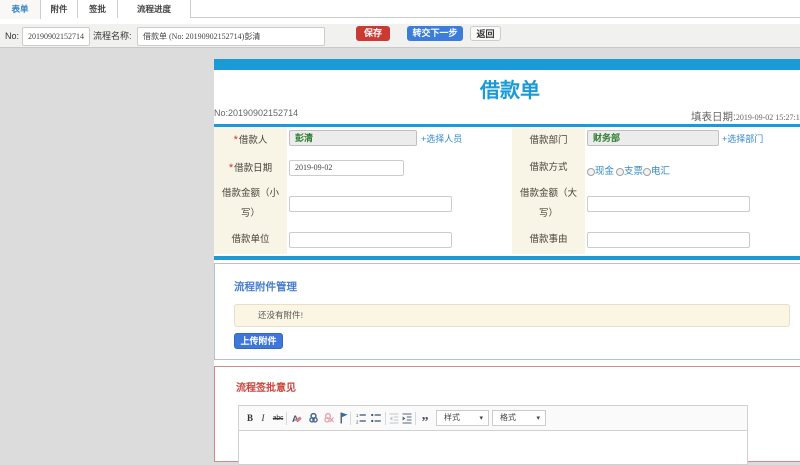  What do you see at coordinates (357, 415) in the screenshot?
I see `svg-text: 1` at bounding box center [357, 415].